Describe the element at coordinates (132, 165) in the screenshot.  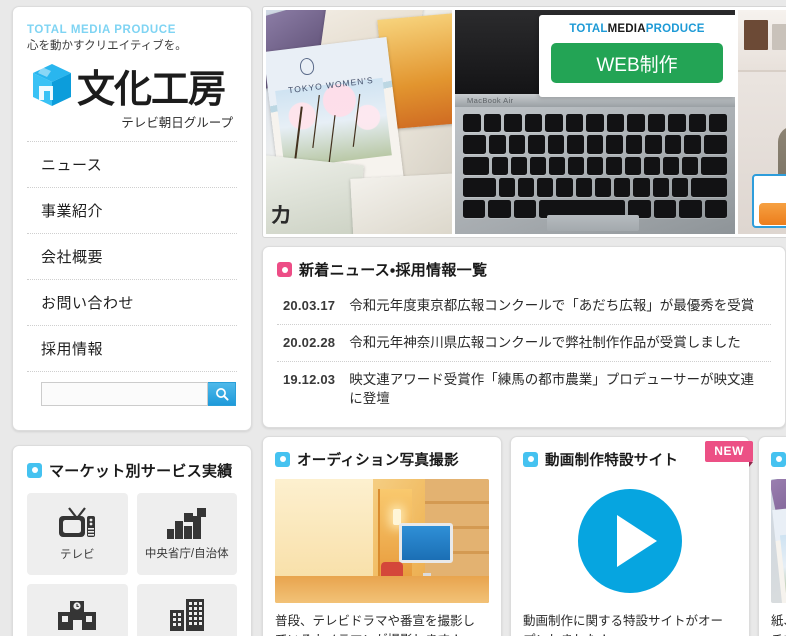
I see `sidebar-item-news: ニュース` at that location.